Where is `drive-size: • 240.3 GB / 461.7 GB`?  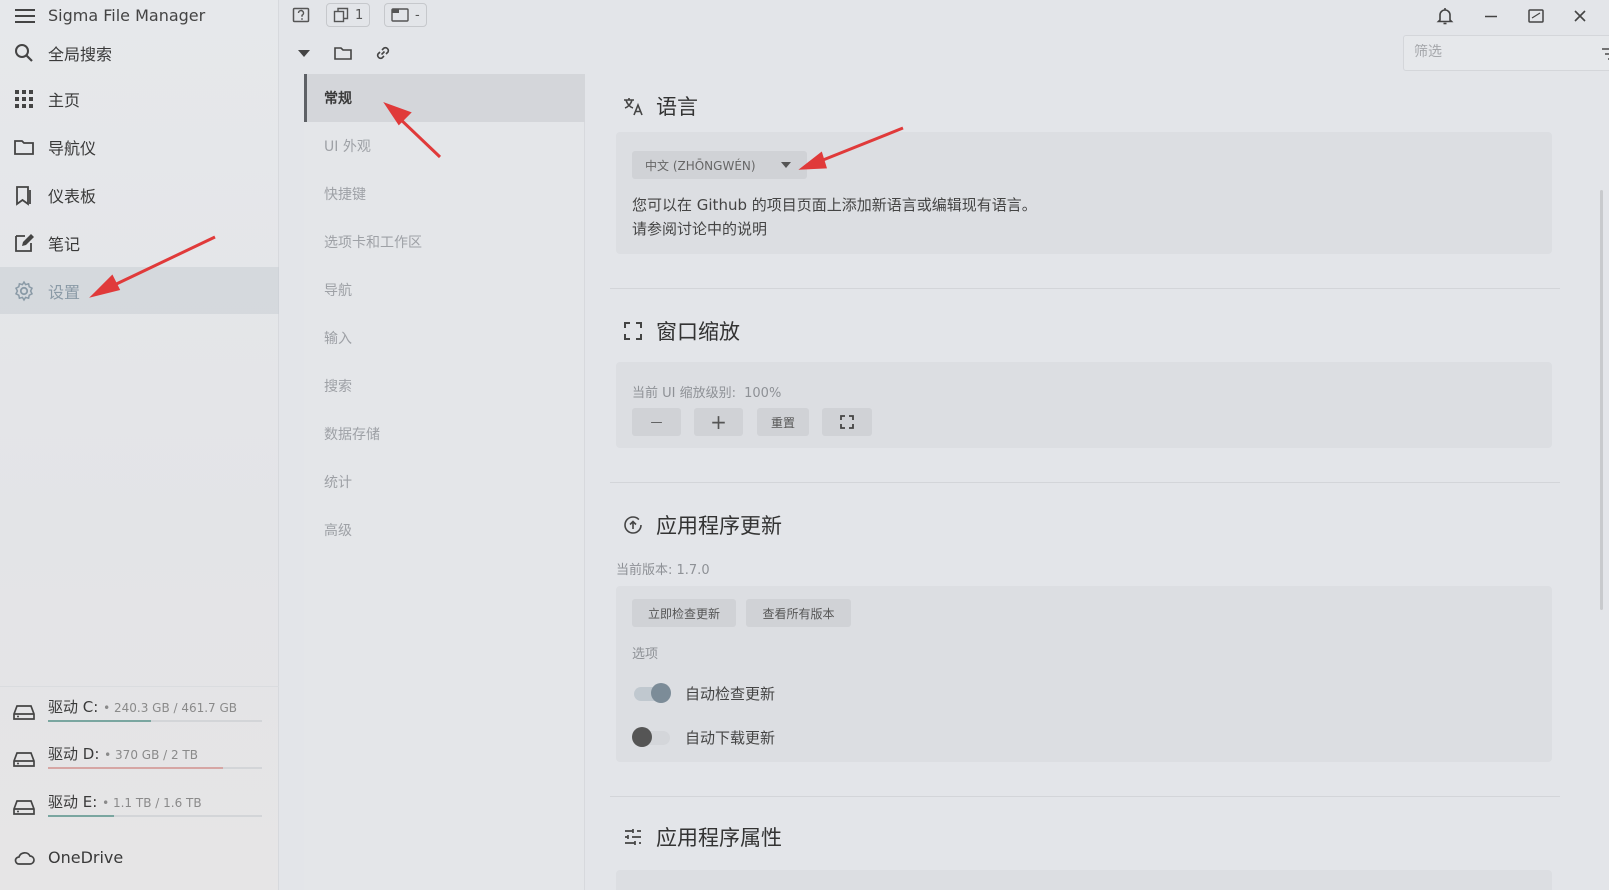 drive-size: • 240.3 GB / 461.7 GB is located at coordinates (170, 708).